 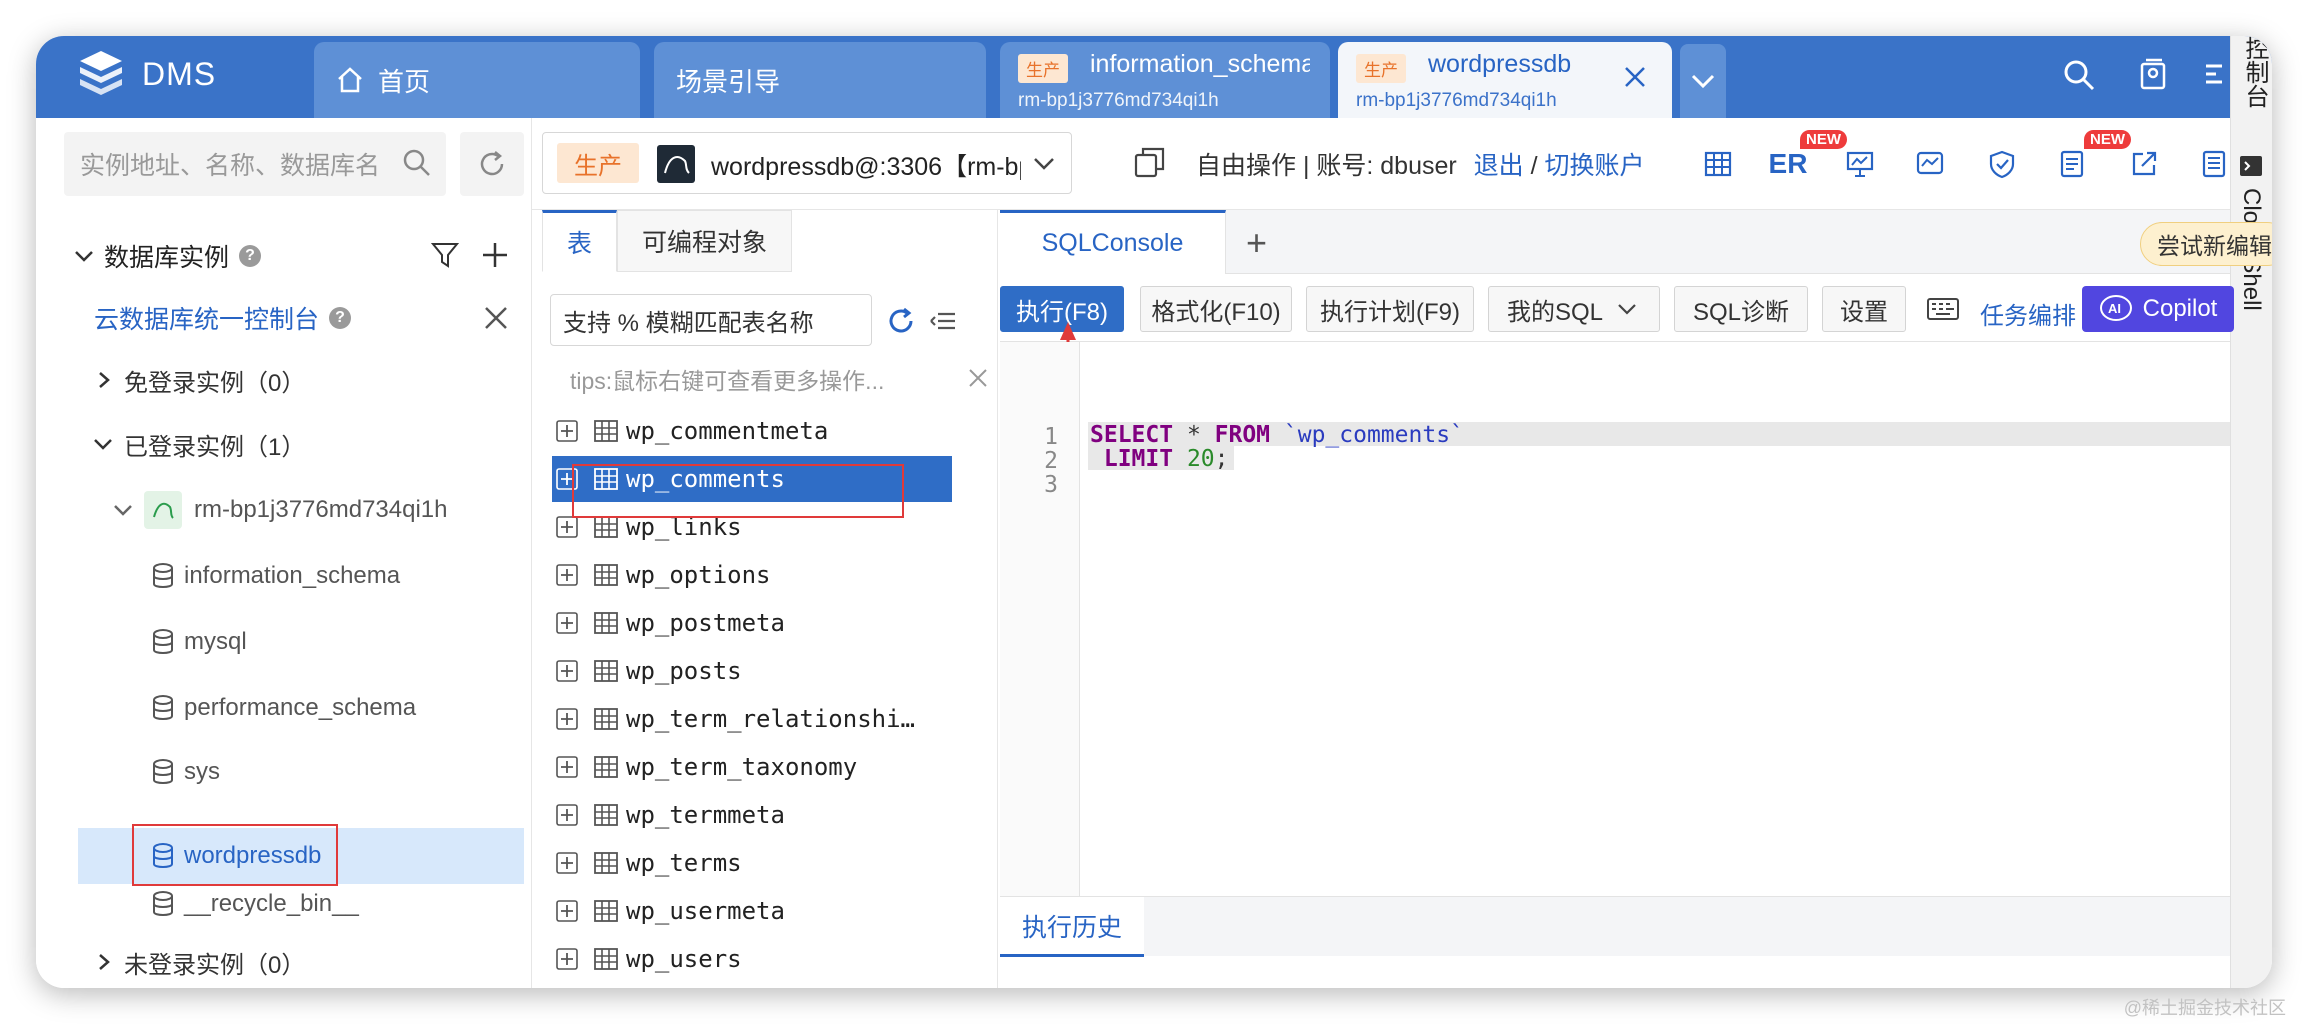 What do you see at coordinates (606, 767) in the screenshot?
I see `table-icon` at bounding box center [606, 767].